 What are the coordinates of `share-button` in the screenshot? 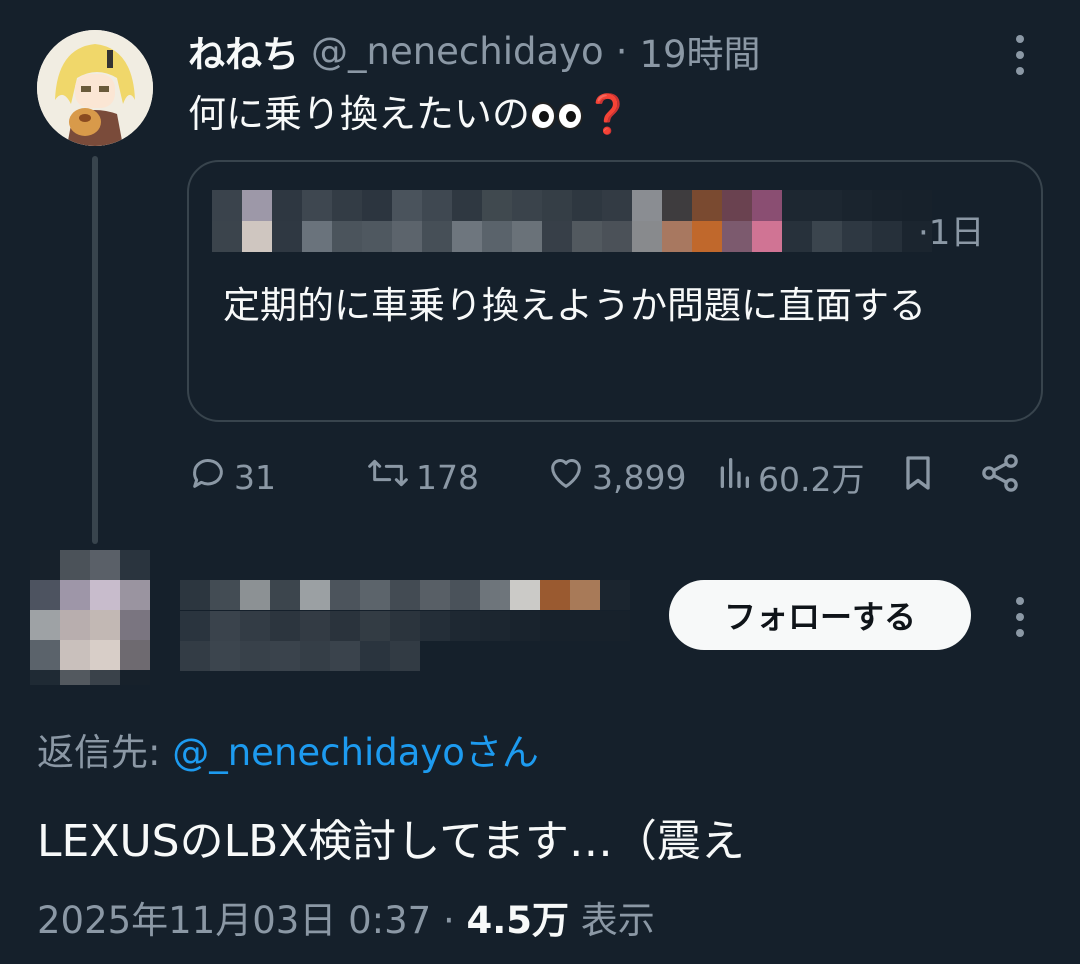 It's located at (1000, 477).